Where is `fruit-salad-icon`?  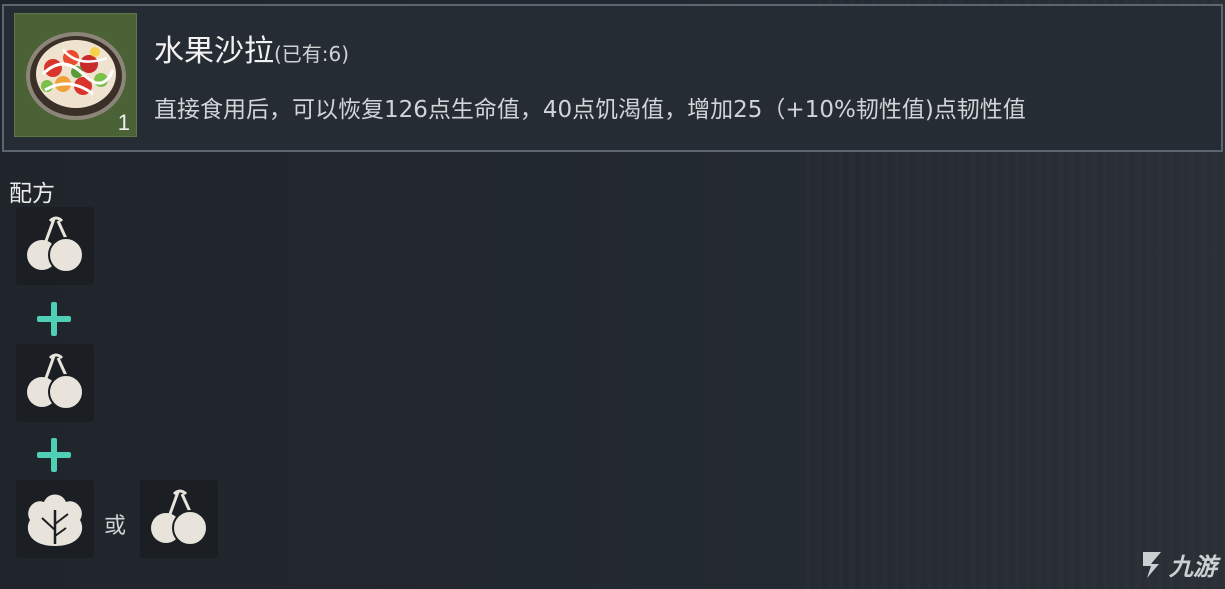
fruit-salad-icon is located at coordinates (76, 76).